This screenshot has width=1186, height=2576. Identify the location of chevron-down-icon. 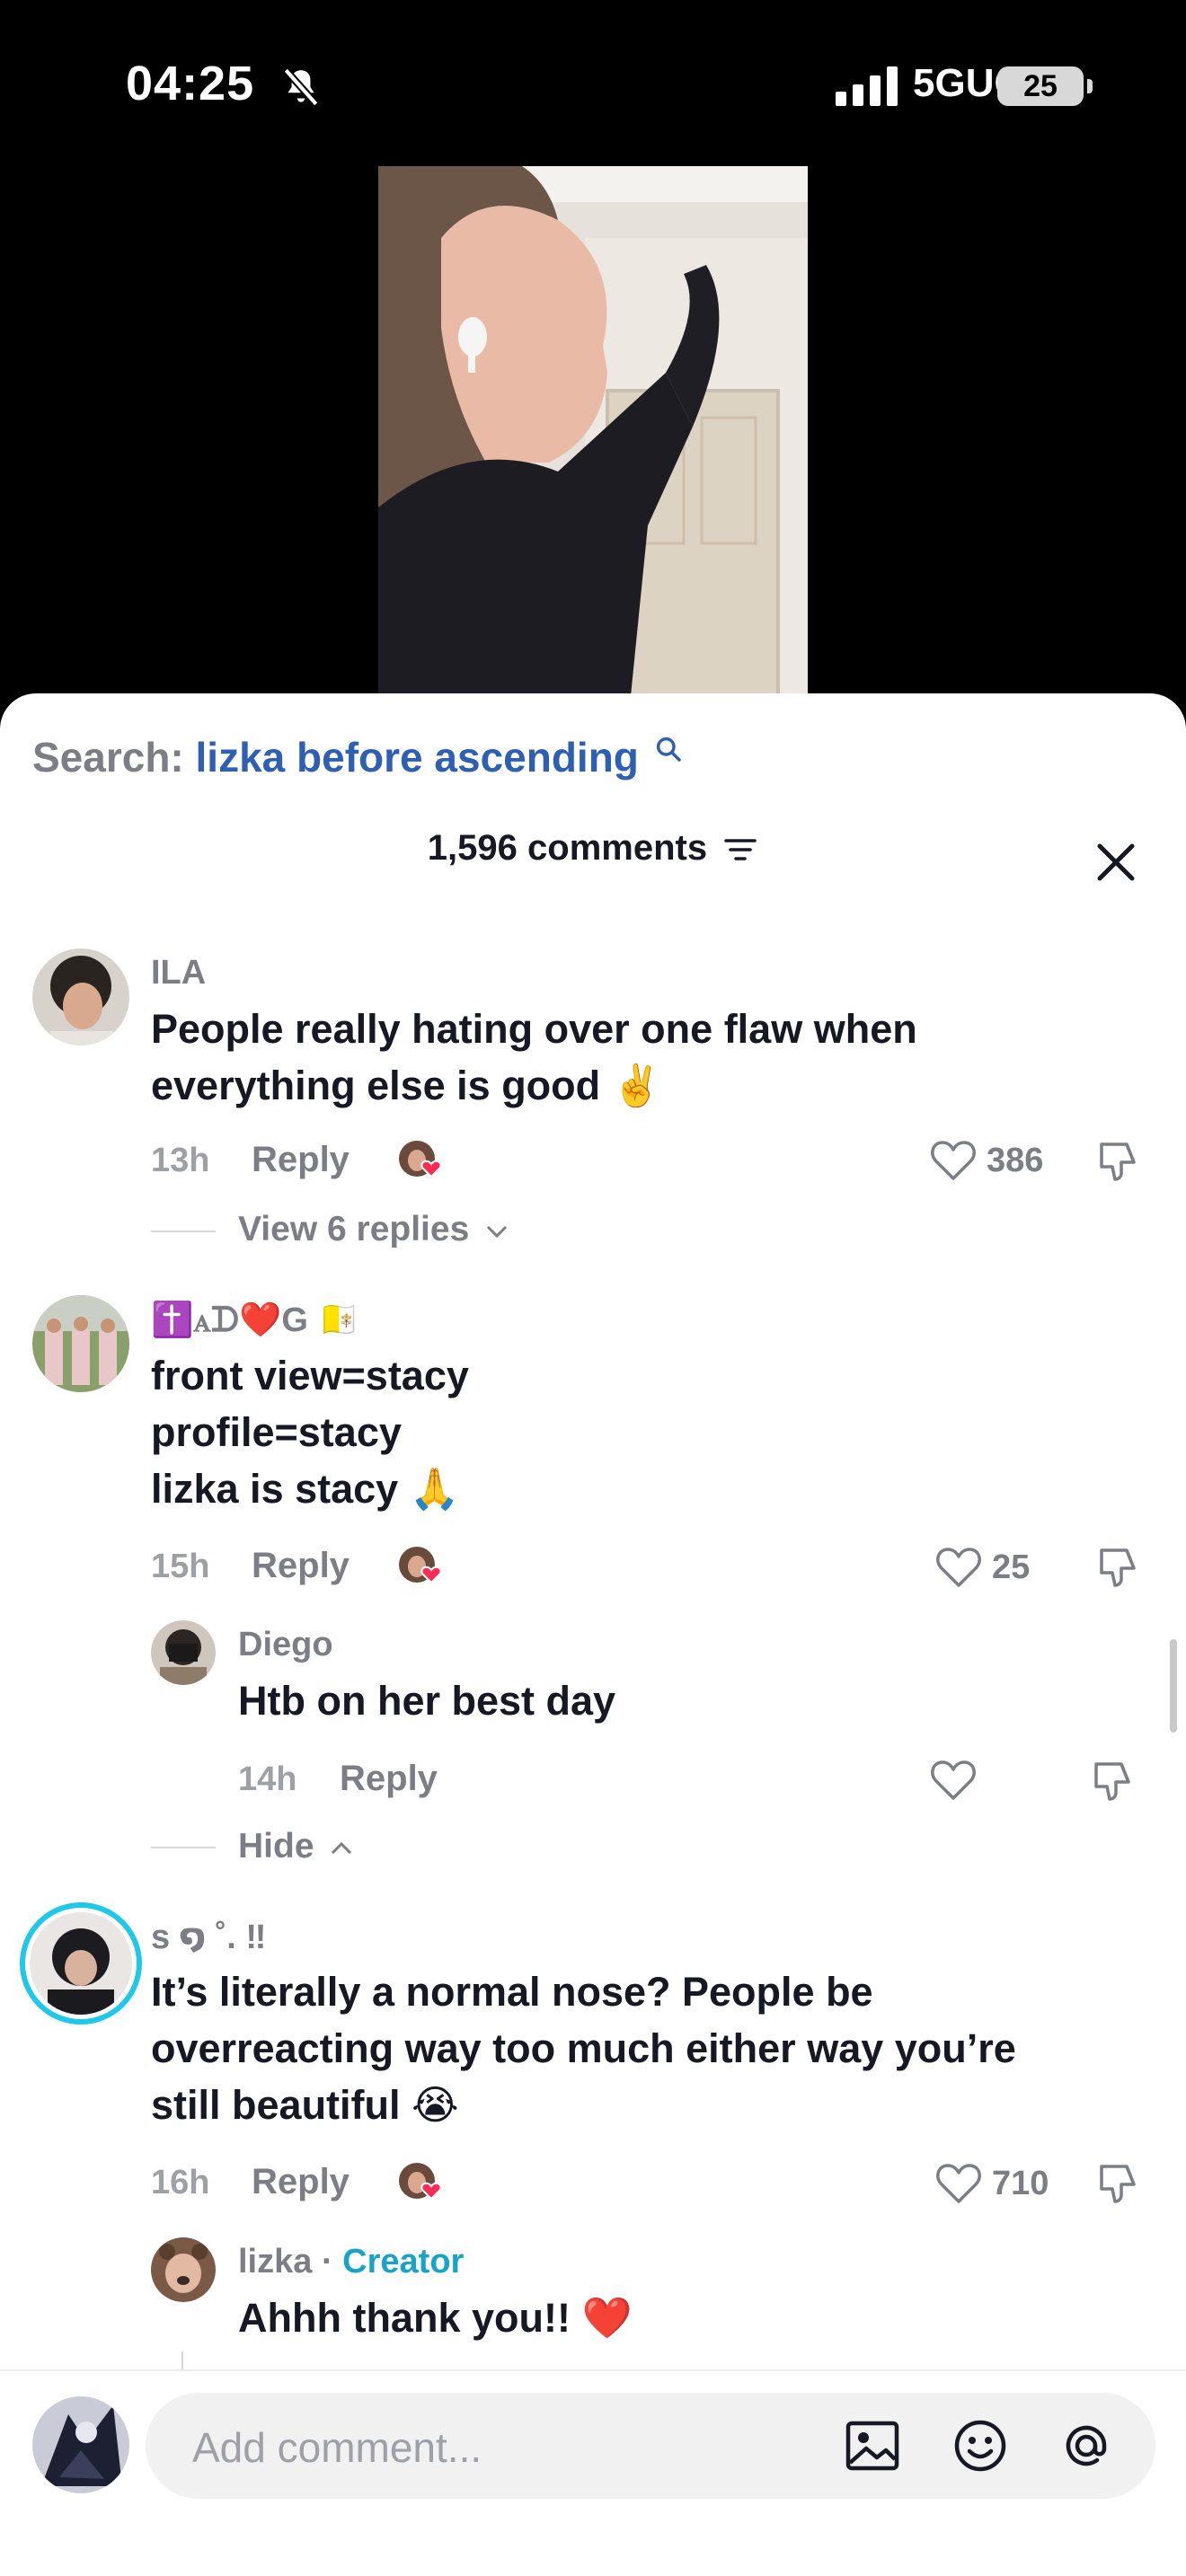
(497, 1231).